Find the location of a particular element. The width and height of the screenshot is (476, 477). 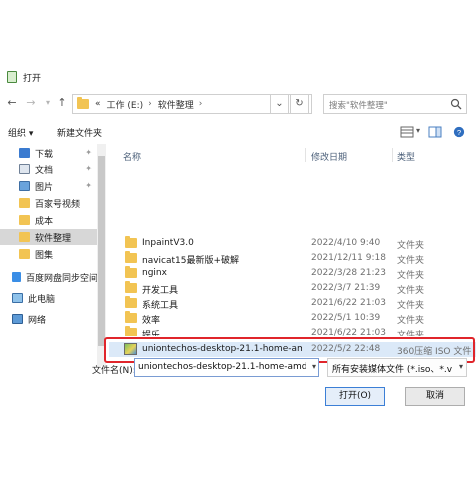

breadcrumb-drive: 工作 (E:) is located at coordinates (125, 104).